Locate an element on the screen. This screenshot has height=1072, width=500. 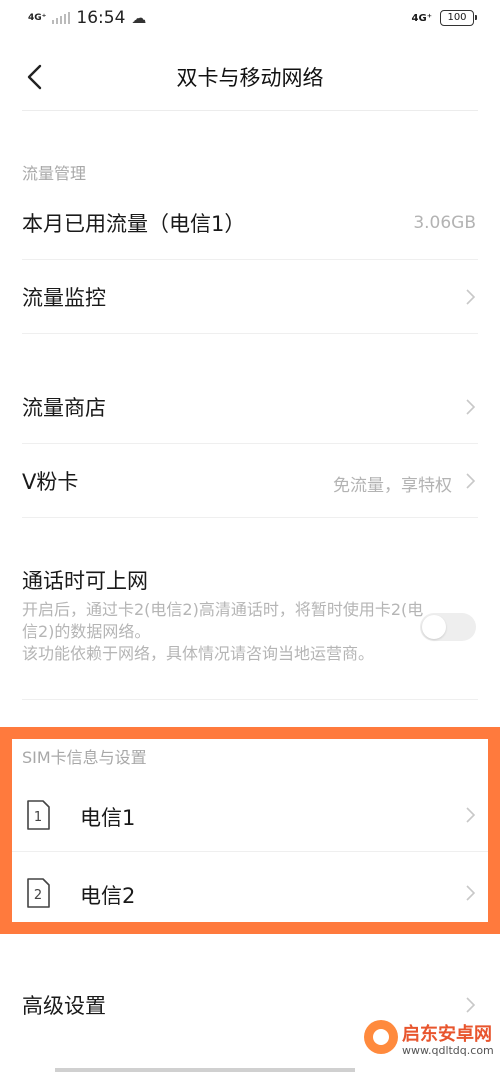
watermark: 启东安卓网 www.qdltdq.com is located at coordinates (429, 1034).